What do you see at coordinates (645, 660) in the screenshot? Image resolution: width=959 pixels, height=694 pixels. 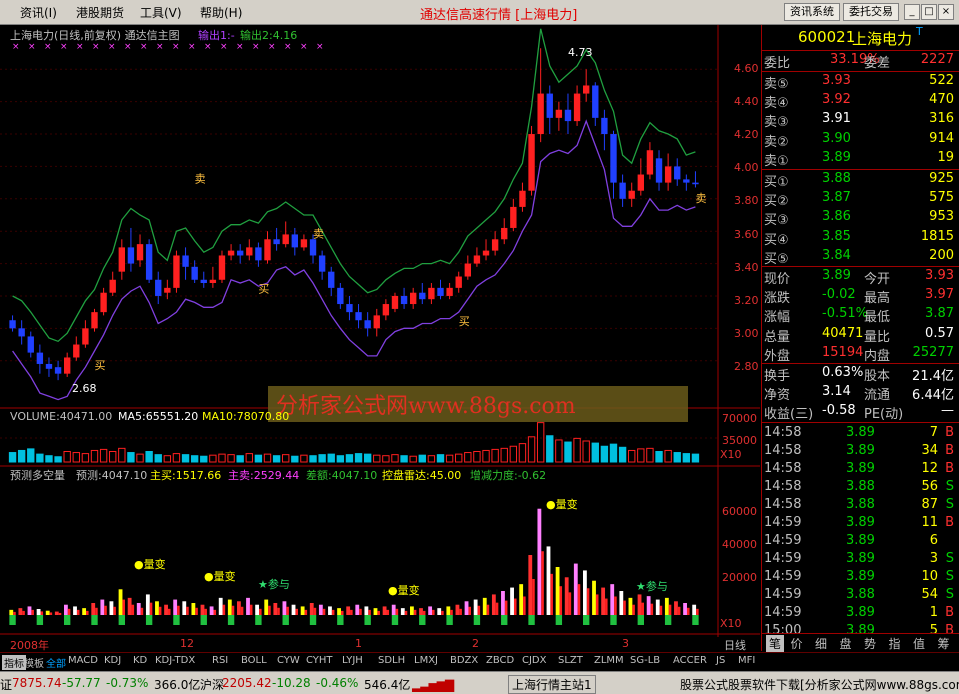 I see `indicator-tab: SG-LB` at bounding box center [645, 660].